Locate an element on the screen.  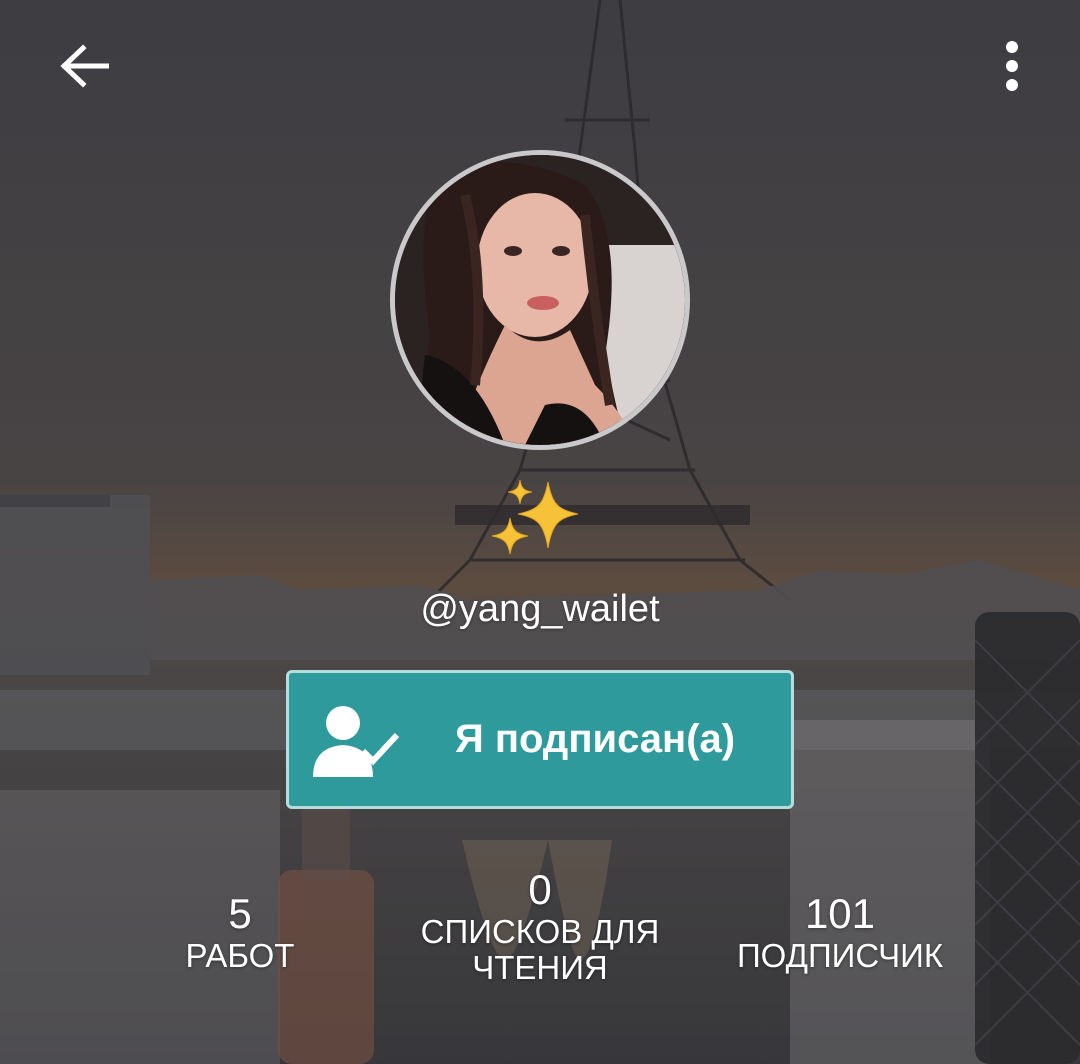
avatar-photo is located at coordinates (540, 300).